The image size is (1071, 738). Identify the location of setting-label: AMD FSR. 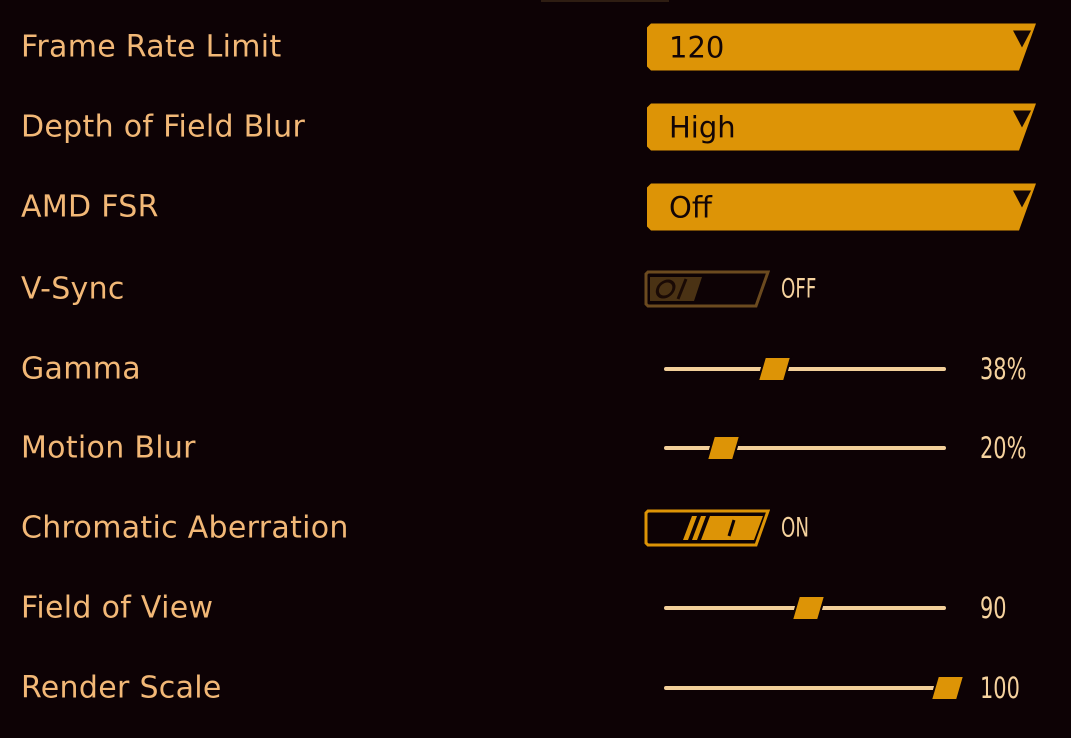
(90, 207).